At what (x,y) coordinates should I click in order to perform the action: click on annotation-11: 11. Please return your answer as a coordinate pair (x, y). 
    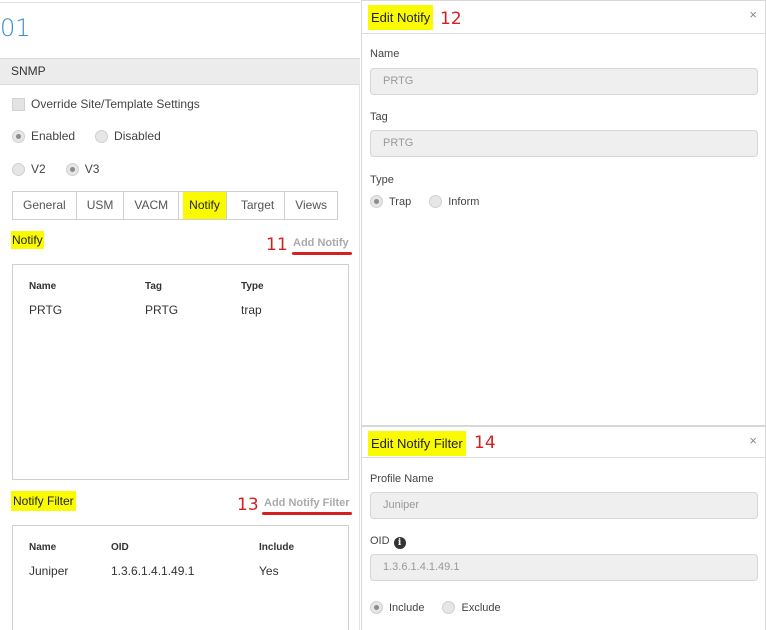
    Looking at the image, I should click on (277, 245).